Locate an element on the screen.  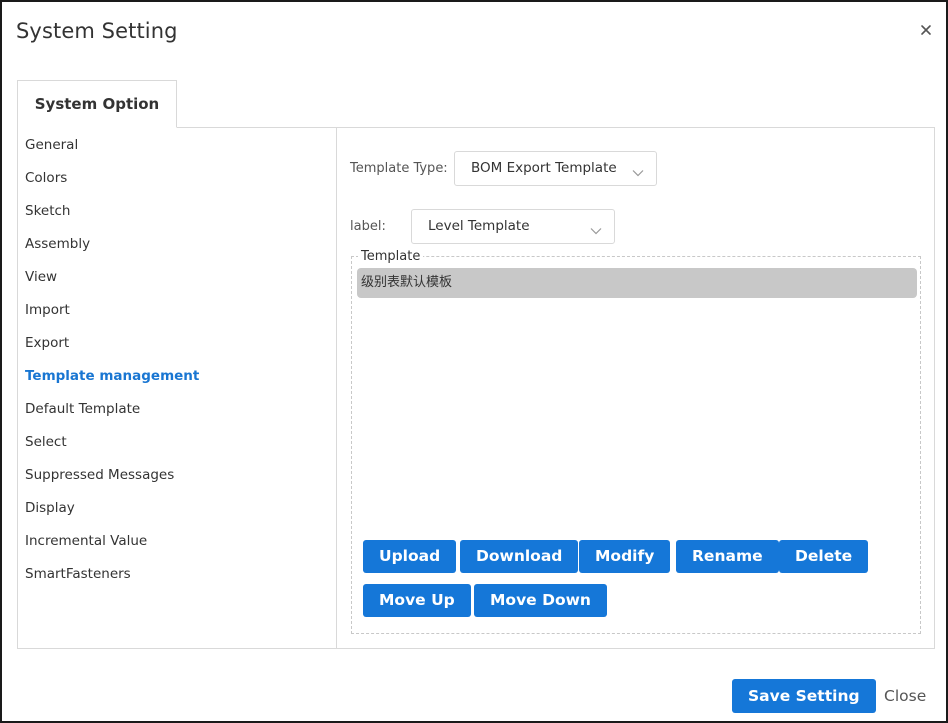
sidebar-item-sketch: Sketch is located at coordinates (47, 211).